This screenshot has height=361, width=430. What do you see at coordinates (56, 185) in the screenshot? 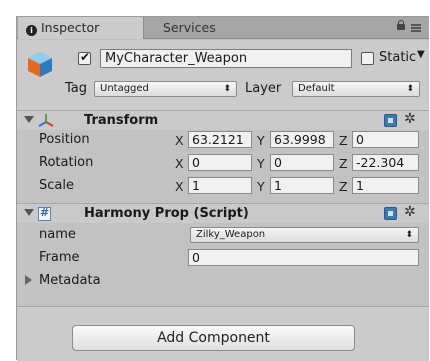
I see `scale-label: Scale` at bounding box center [56, 185].